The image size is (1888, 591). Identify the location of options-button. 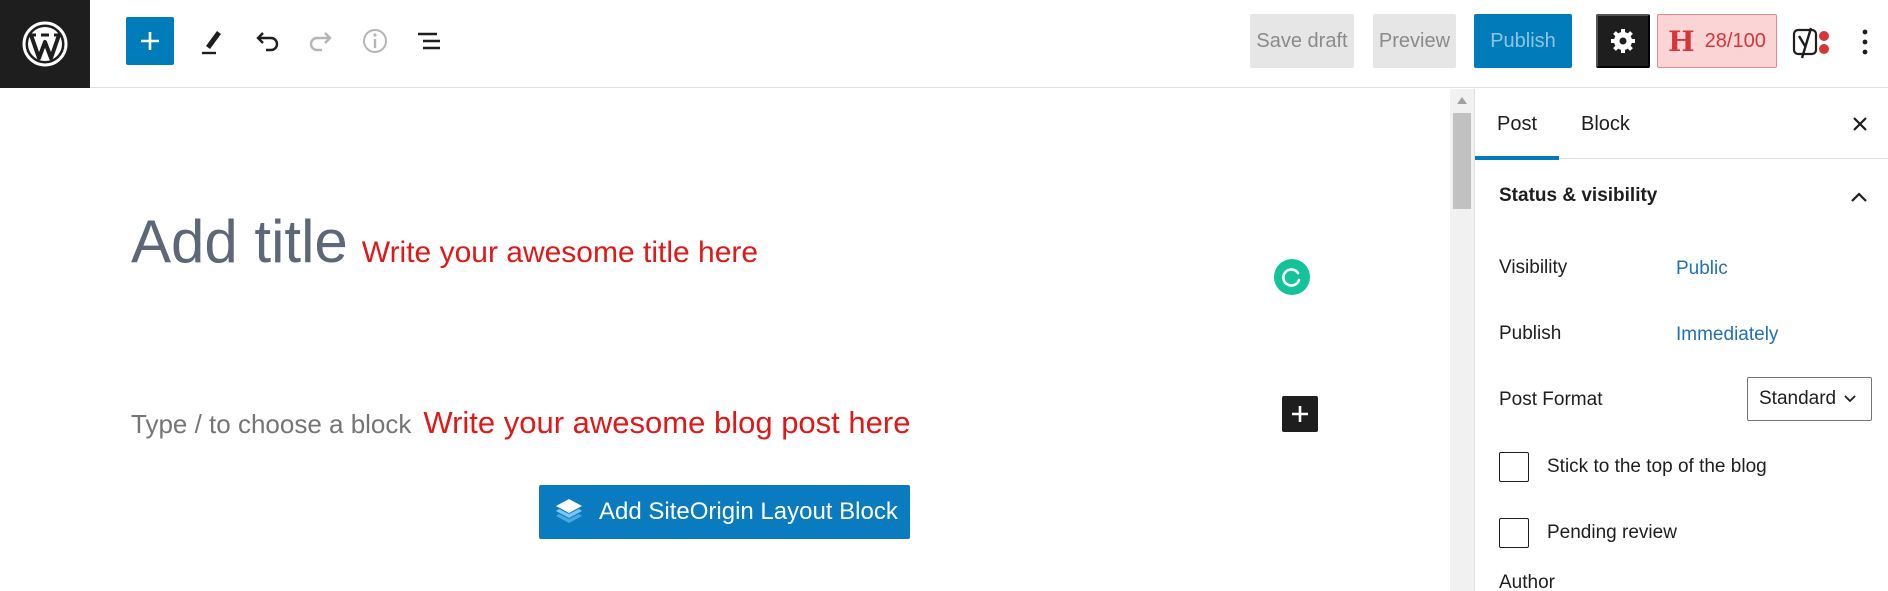
(1865, 42).